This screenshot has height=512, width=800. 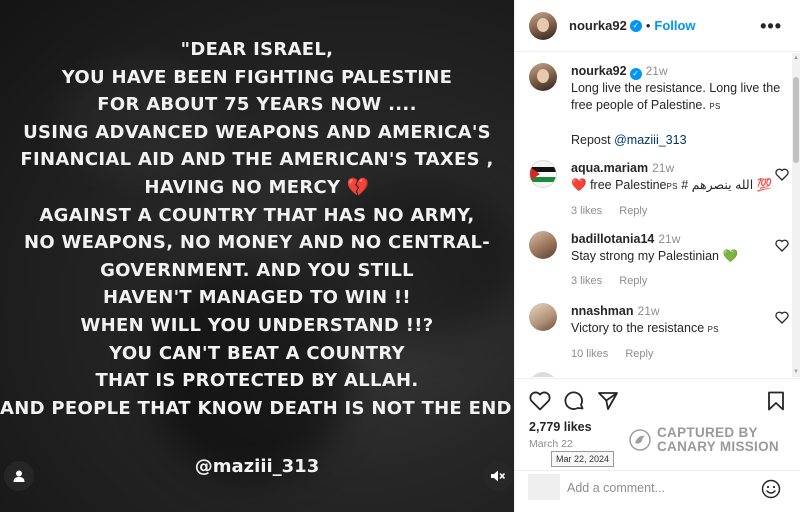 I want to click on mute-icon, so click(x=498, y=476).